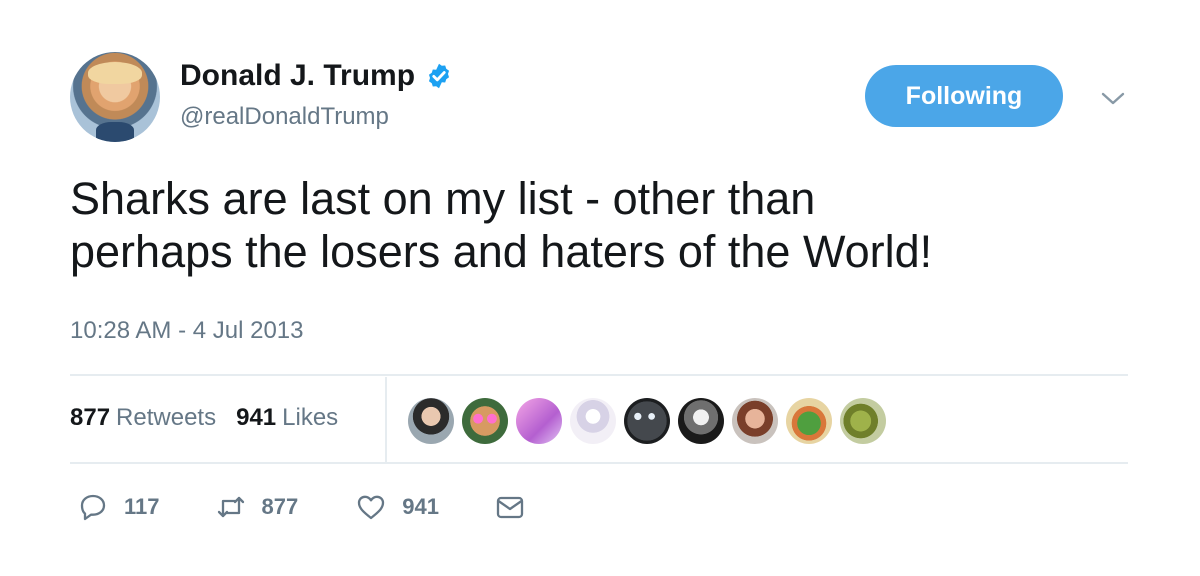  Describe the element at coordinates (256, 417) in the screenshot. I see `likes-stat-count: 941` at that location.